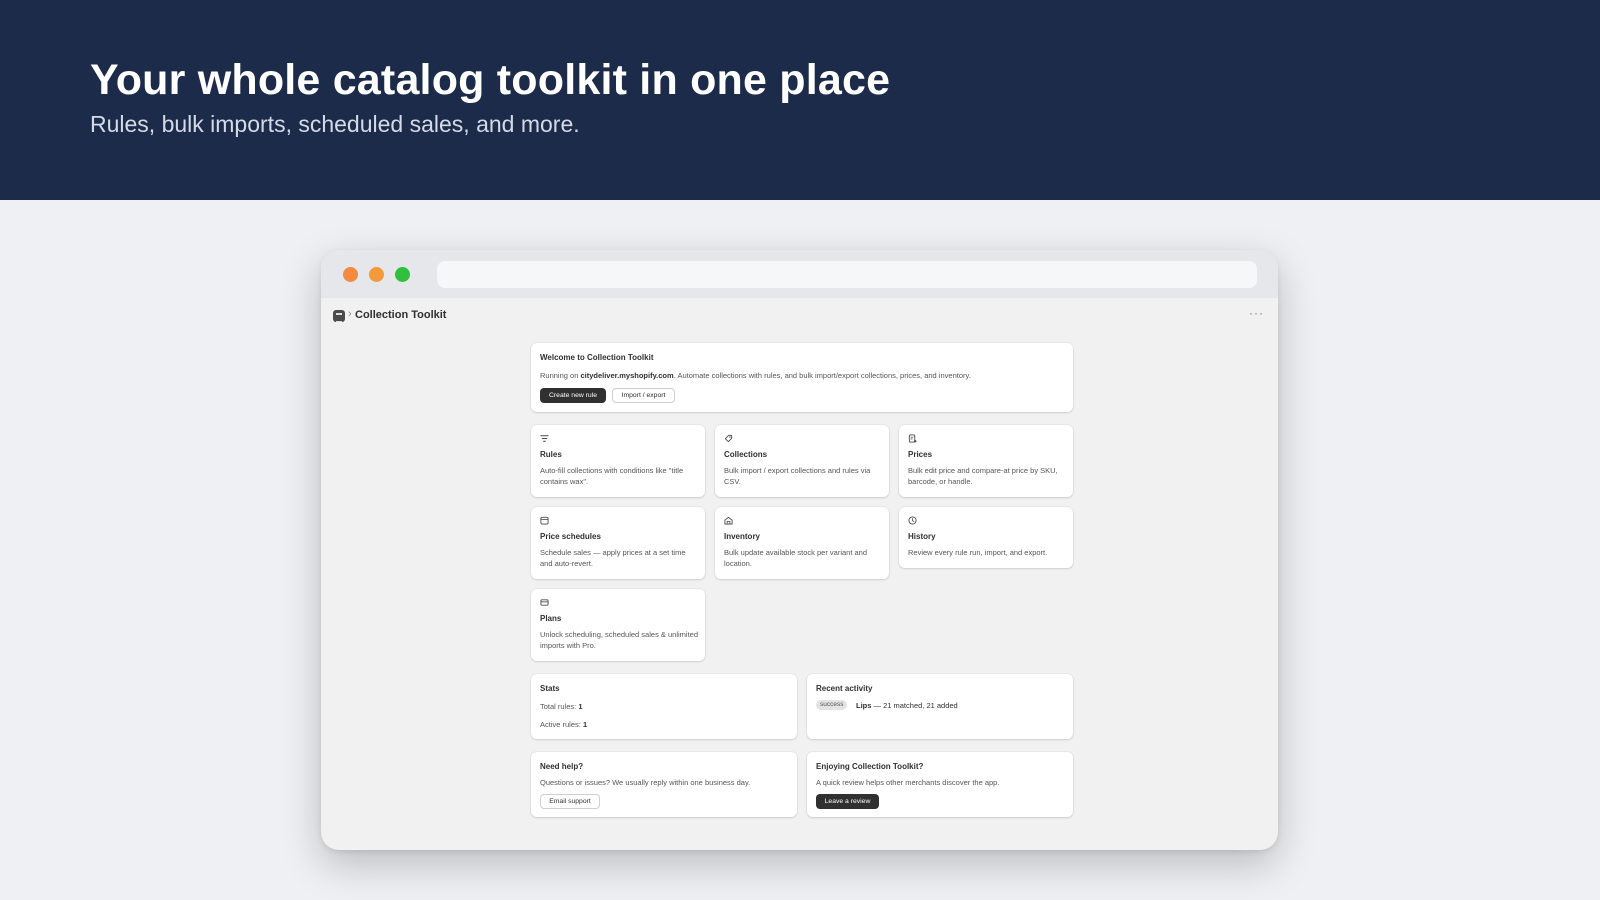 Image resolution: width=1600 pixels, height=900 pixels. What do you see at coordinates (350, 274) in the screenshot?
I see `close-window-button` at bounding box center [350, 274].